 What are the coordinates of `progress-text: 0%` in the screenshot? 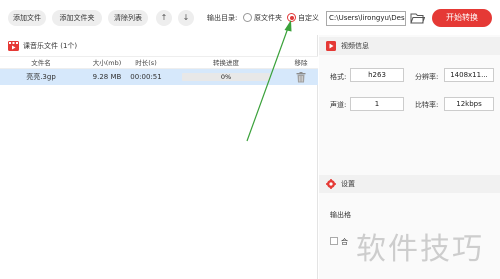 It's located at (226, 77).